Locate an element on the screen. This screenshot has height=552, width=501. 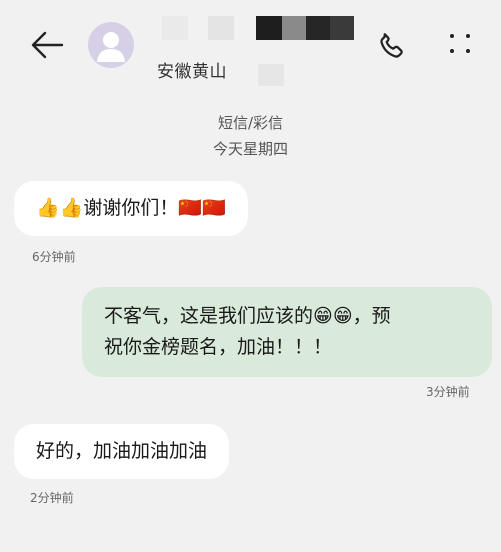
message-emoji: 😁😁 is located at coordinates (333, 316).